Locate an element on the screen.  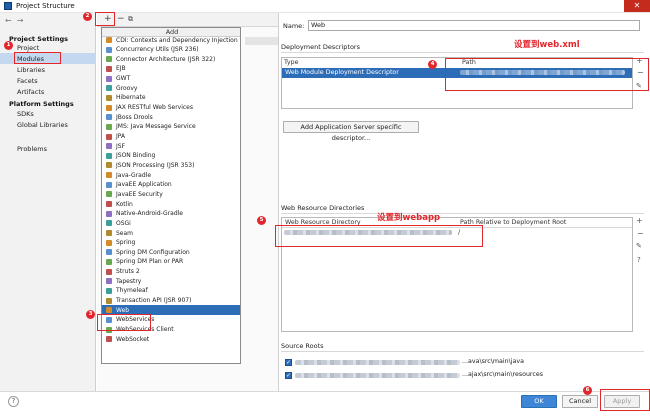
framework-item: Spring is located at coordinates (171, 243).